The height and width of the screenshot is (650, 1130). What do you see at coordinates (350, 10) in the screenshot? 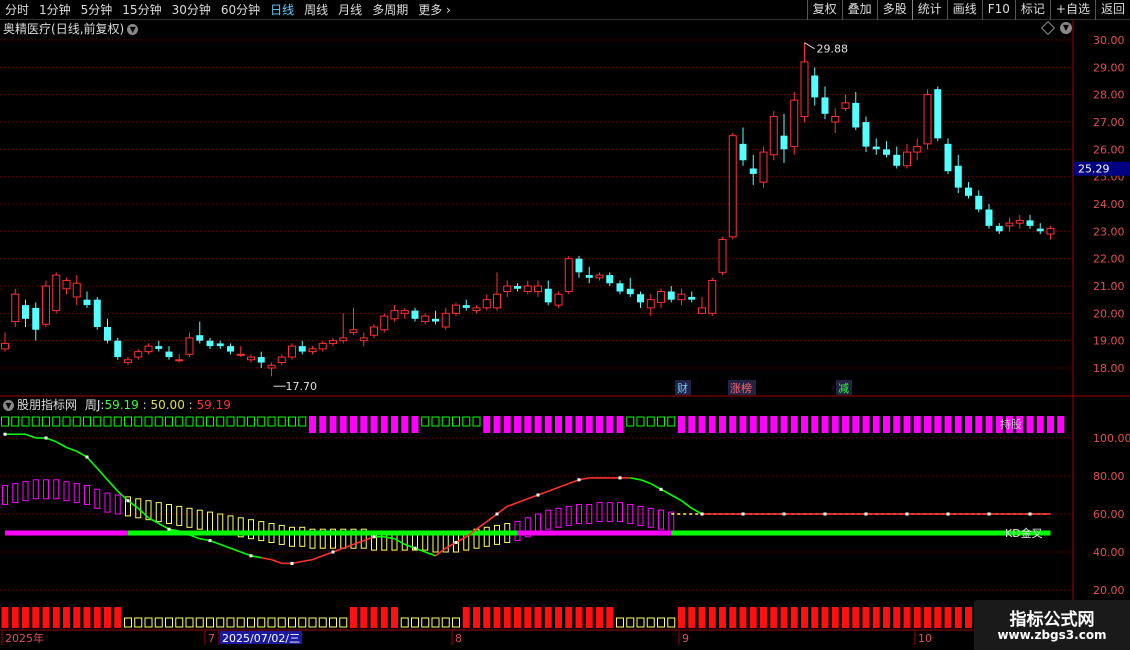
I see `tab-monthly: 月线` at bounding box center [350, 10].